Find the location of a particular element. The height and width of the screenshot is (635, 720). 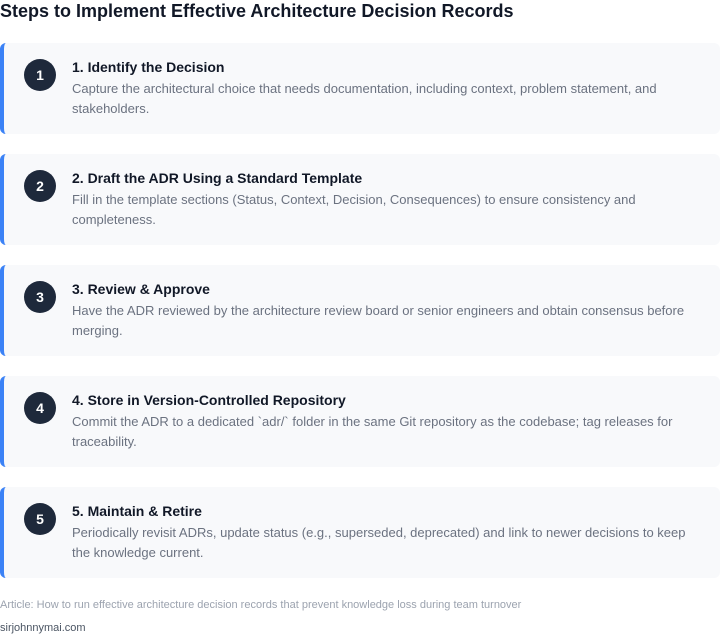

step-number-badge: 5 is located at coordinates (40, 519).